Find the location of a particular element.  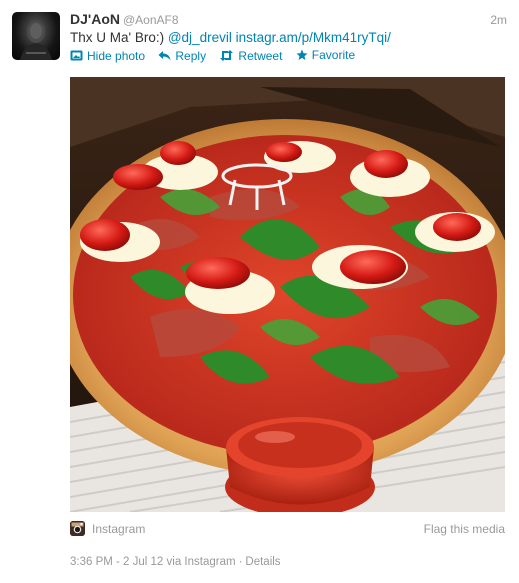

hide-photo-label: Hide photo is located at coordinates (116, 55).